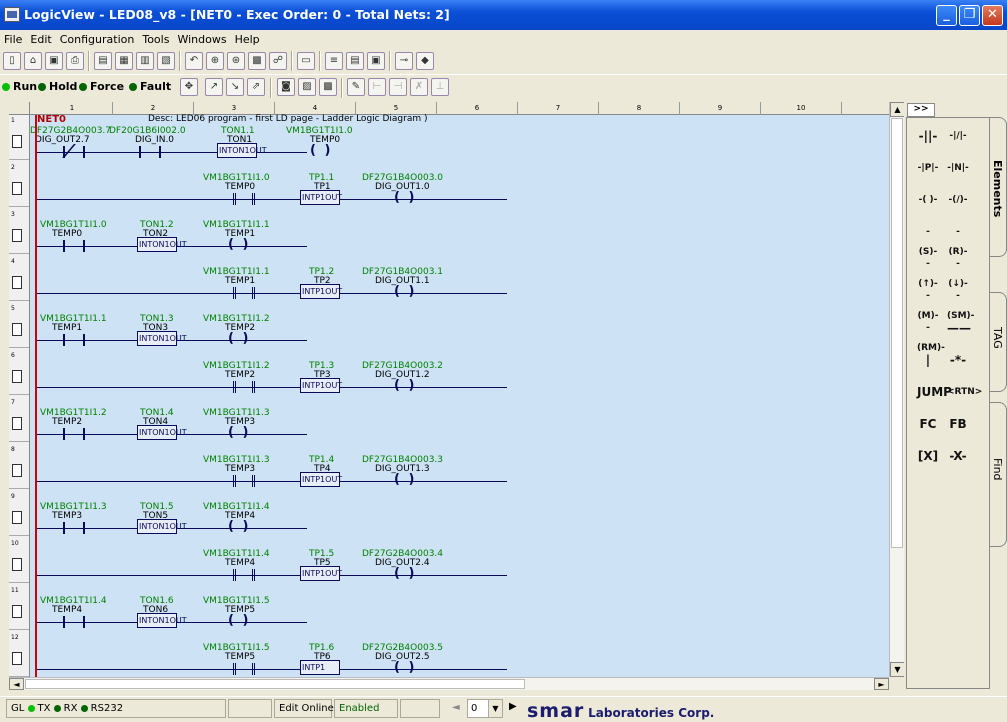  I want to click on element-tool-4: -|N|-, so click(958, 169).